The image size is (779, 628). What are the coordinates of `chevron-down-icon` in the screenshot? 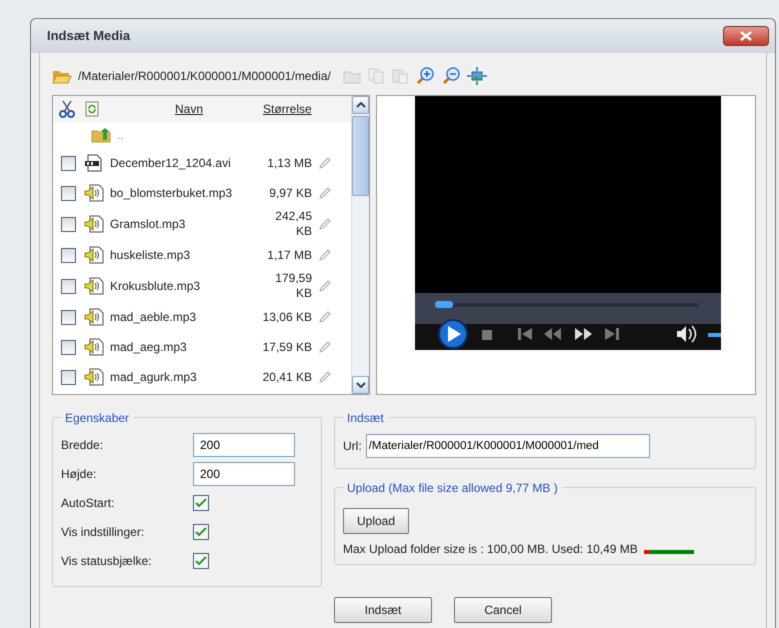 It's located at (361, 385).